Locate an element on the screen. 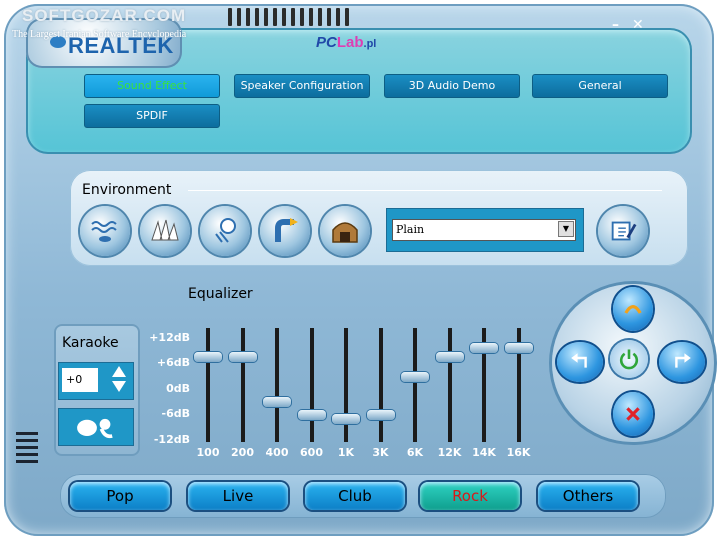 The height and width of the screenshot is (540, 720). eq-slider-12k is located at coordinates (450, 387).